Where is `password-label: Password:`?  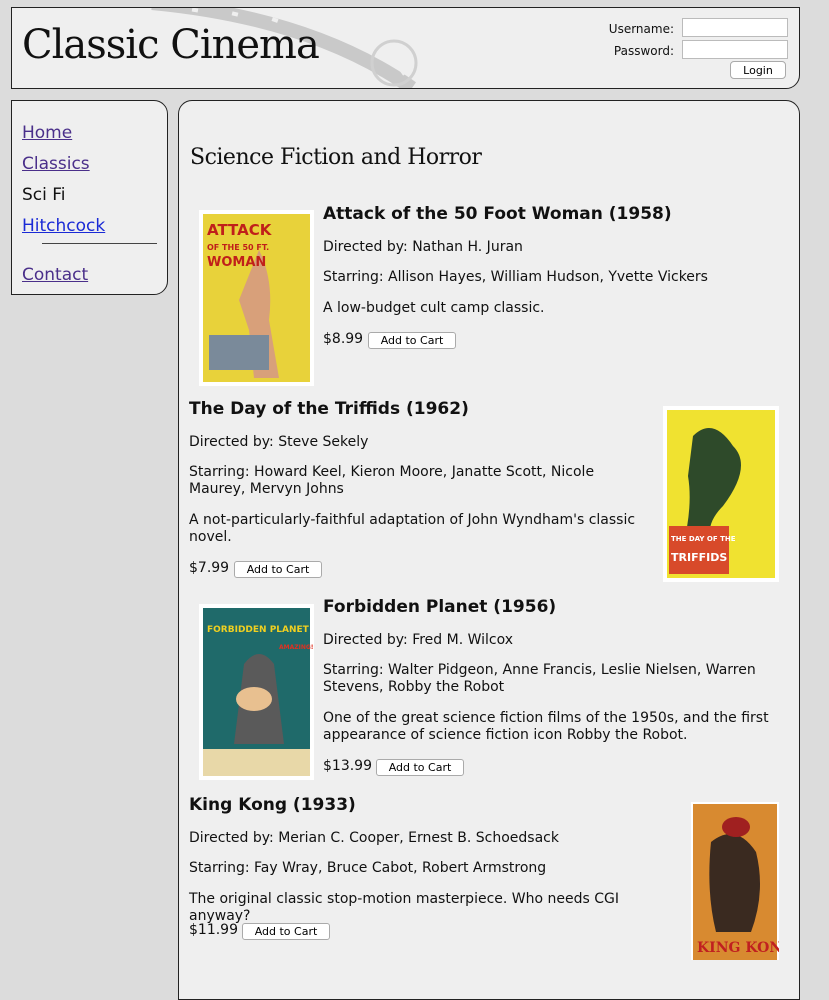
password-label: Password: is located at coordinates (643, 51).